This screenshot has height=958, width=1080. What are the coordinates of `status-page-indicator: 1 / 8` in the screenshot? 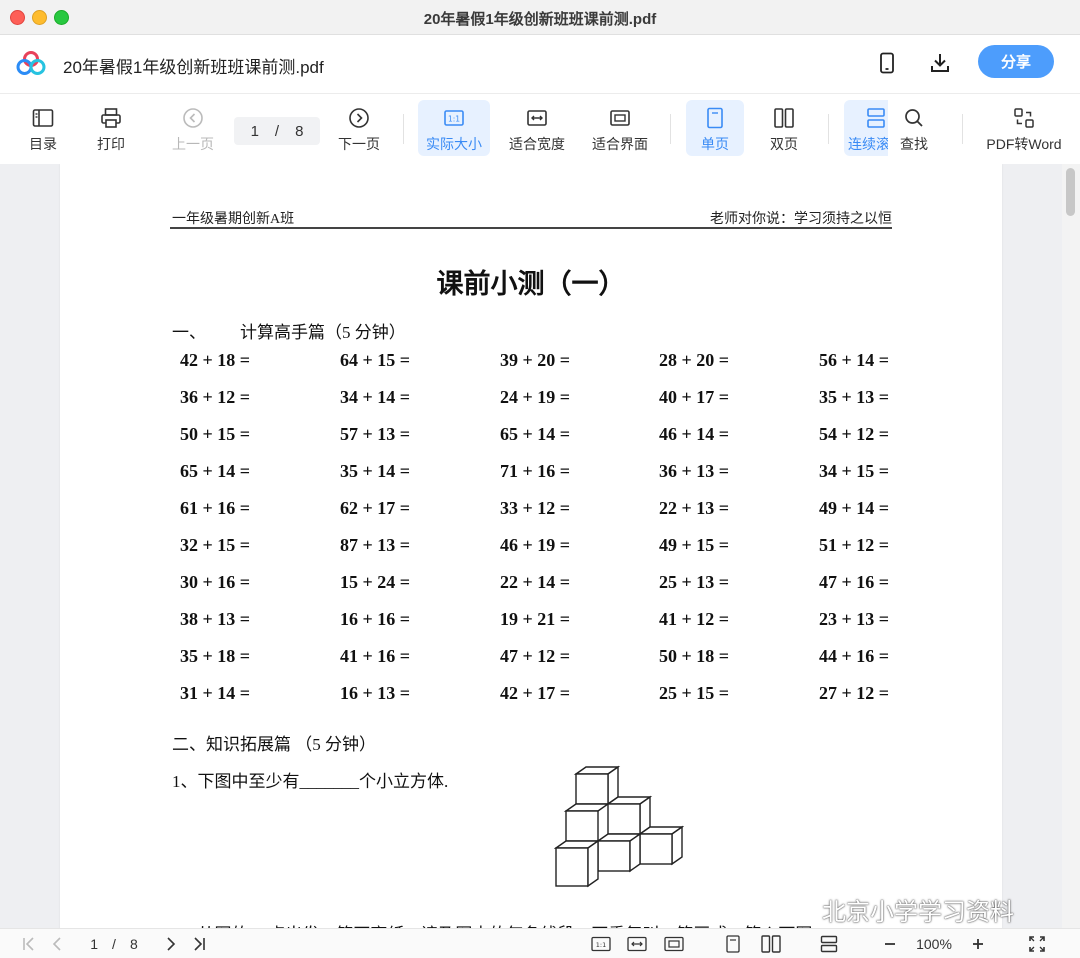 It's located at (114, 944).